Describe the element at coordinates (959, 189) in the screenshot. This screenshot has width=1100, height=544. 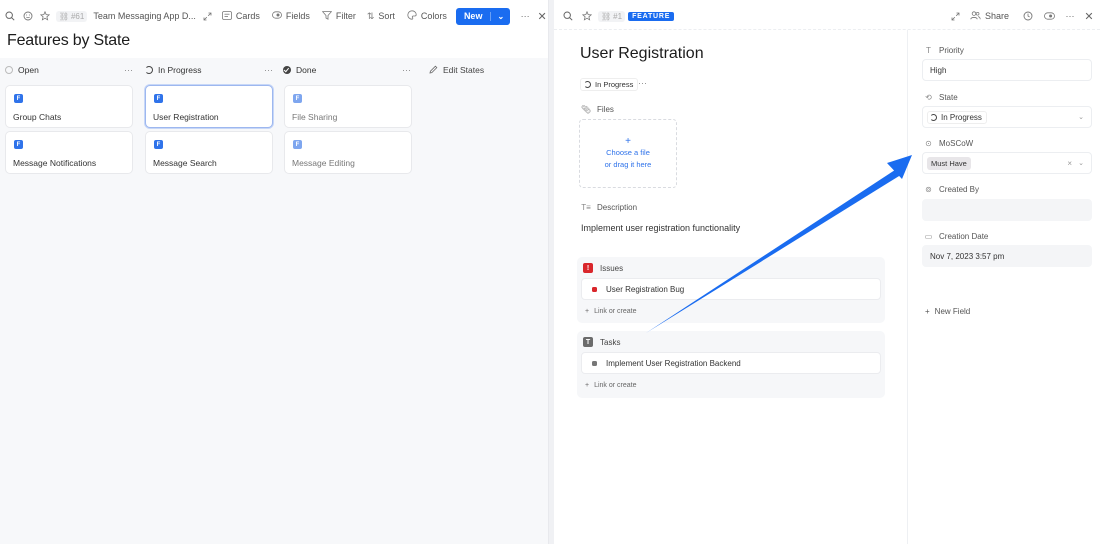
I see `created-by-label-text: Created By` at that location.